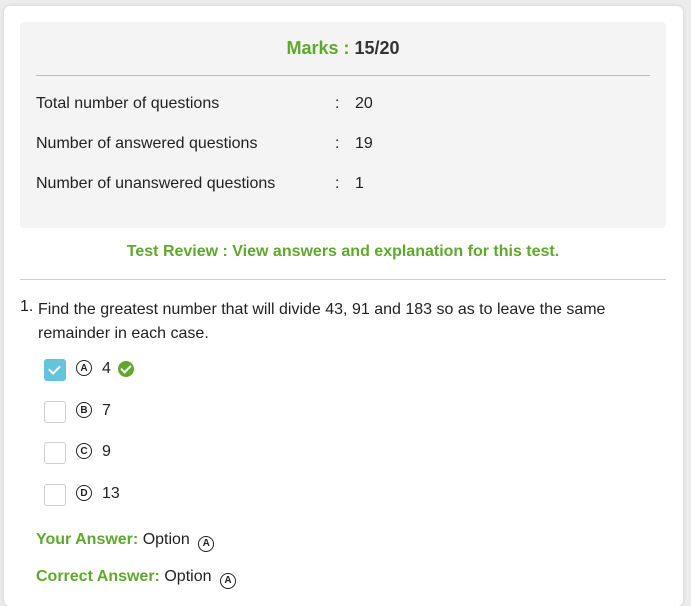 The width and height of the screenshot is (691, 606). What do you see at coordinates (111, 493) in the screenshot?
I see `option-d-text: 13` at bounding box center [111, 493].